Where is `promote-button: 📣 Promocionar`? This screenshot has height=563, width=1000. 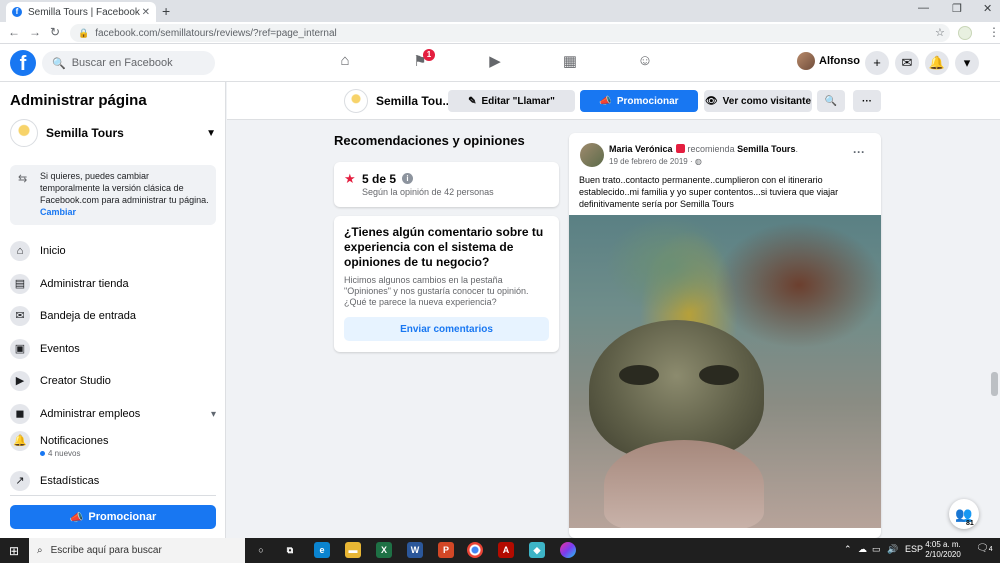
promote-button: 📣 Promocionar is located at coordinates (113, 517).